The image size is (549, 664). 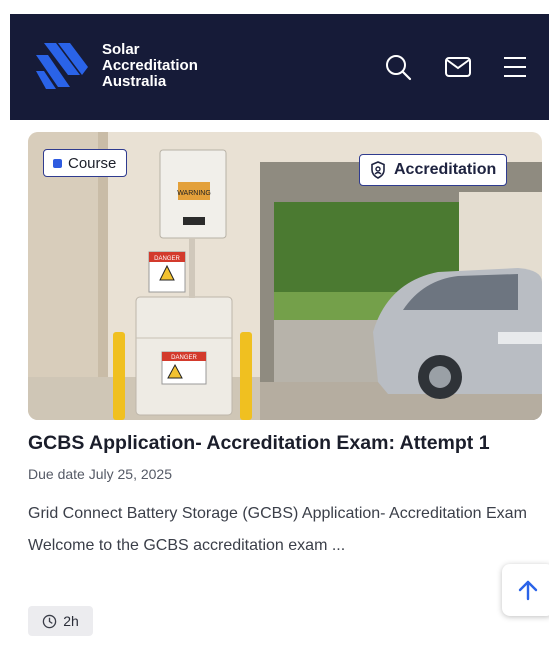 I want to click on mail-icon, so click(x=458, y=67).